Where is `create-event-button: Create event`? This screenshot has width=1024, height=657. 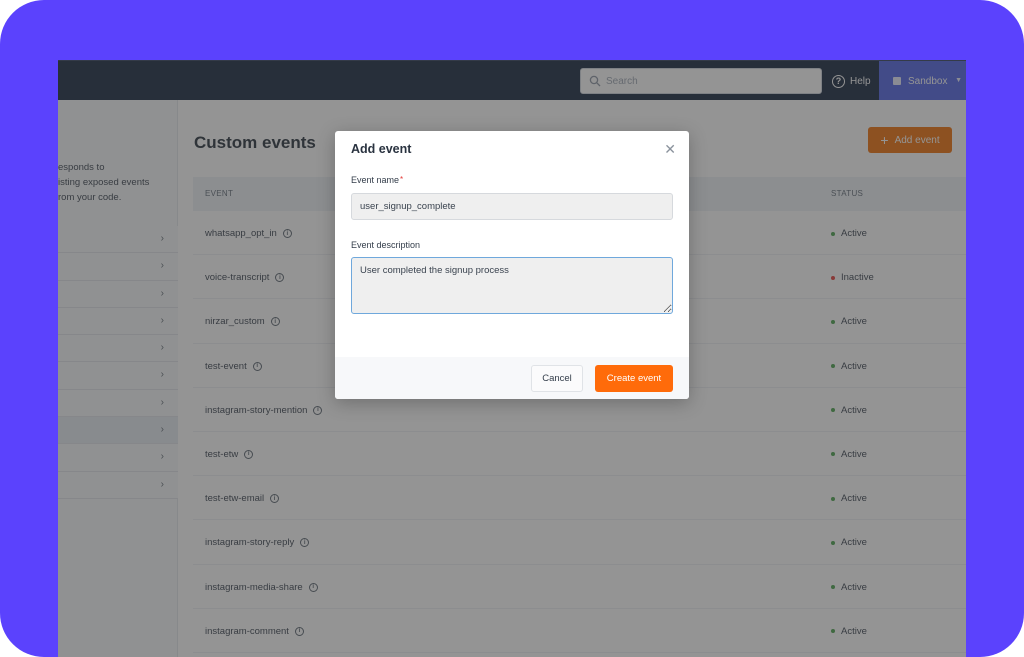 create-event-button: Create event is located at coordinates (634, 378).